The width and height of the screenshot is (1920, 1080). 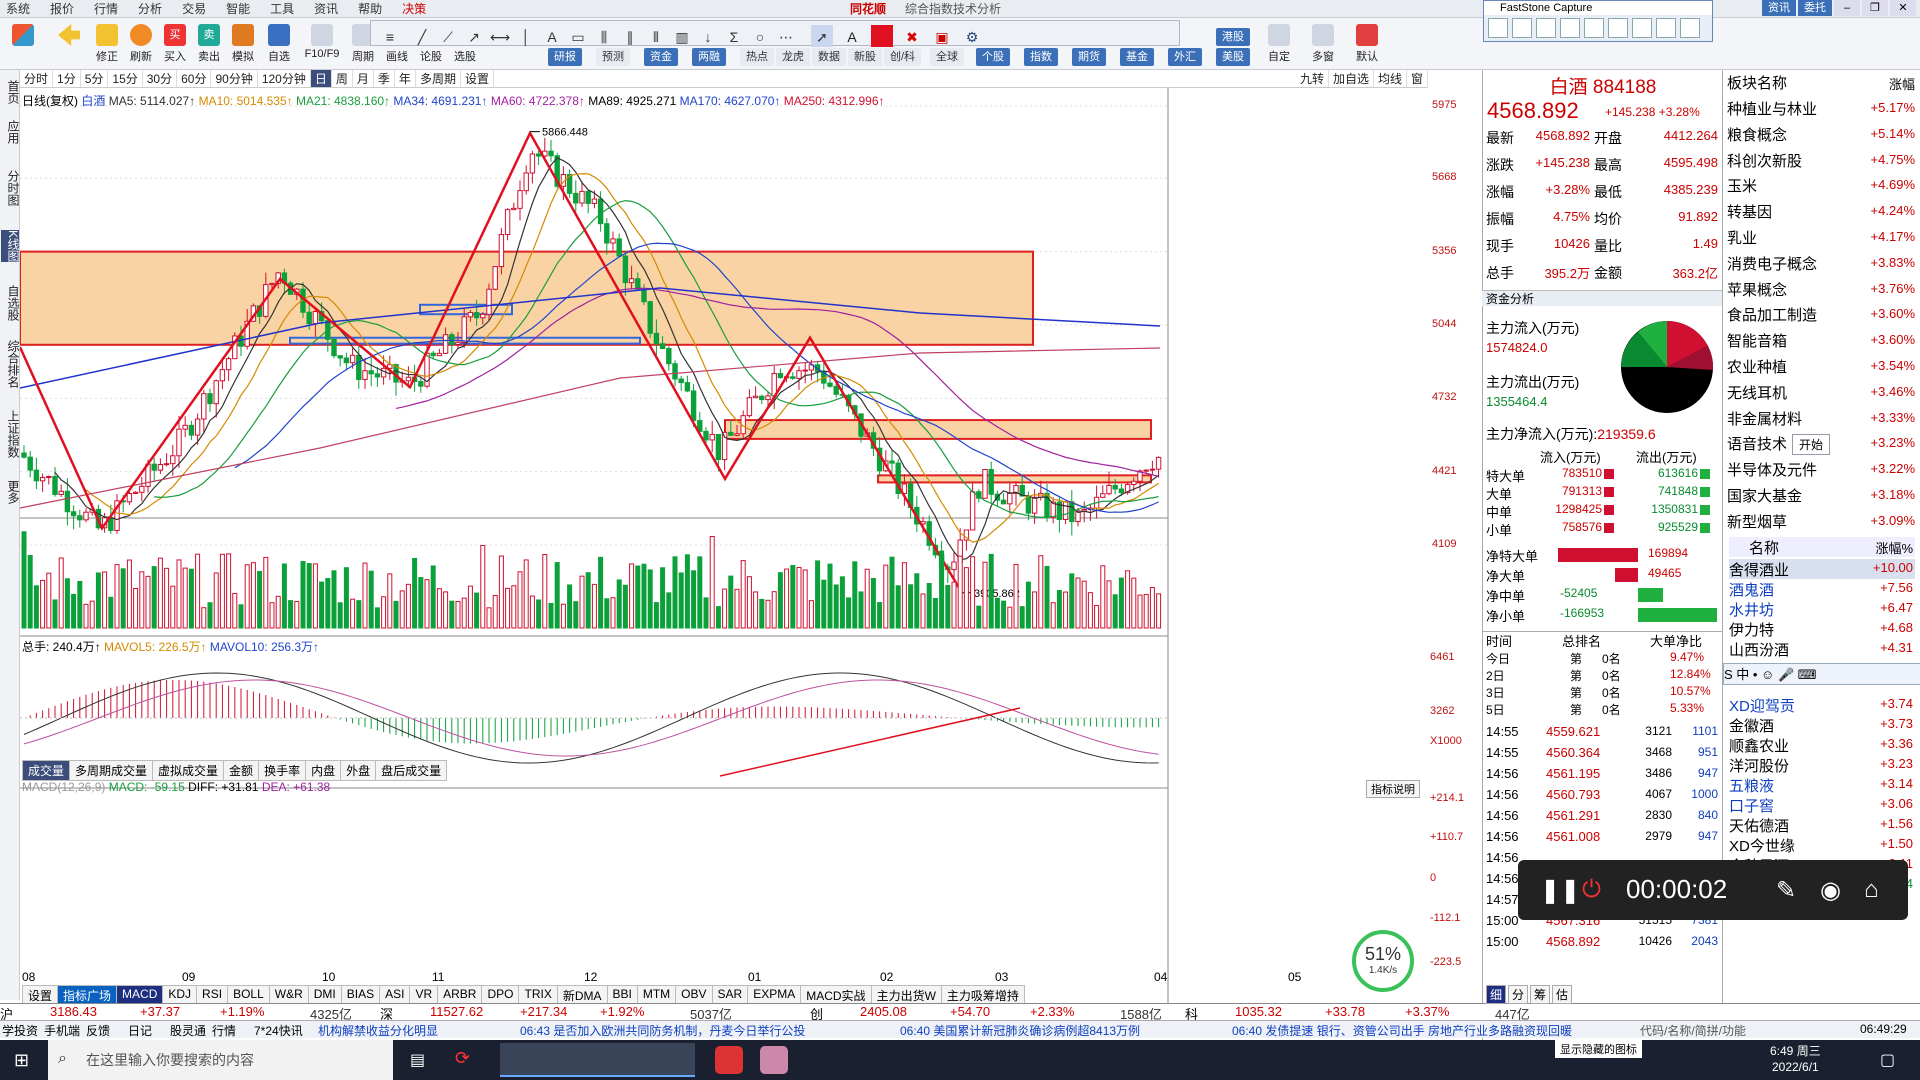 I want to click on menu-item: 报价, so click(x=62, y=8).